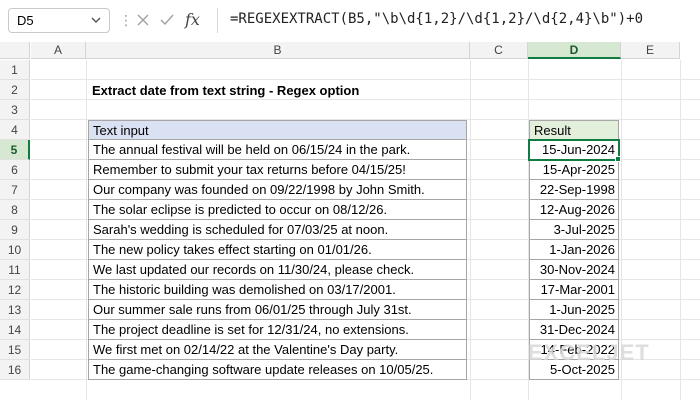 This screenshot has height=400, width=700. What do you see at coordinates (574, 190) in the screenshot?
I see `result-cell: 22-Sep-1998` at bounding box center [574, 190].